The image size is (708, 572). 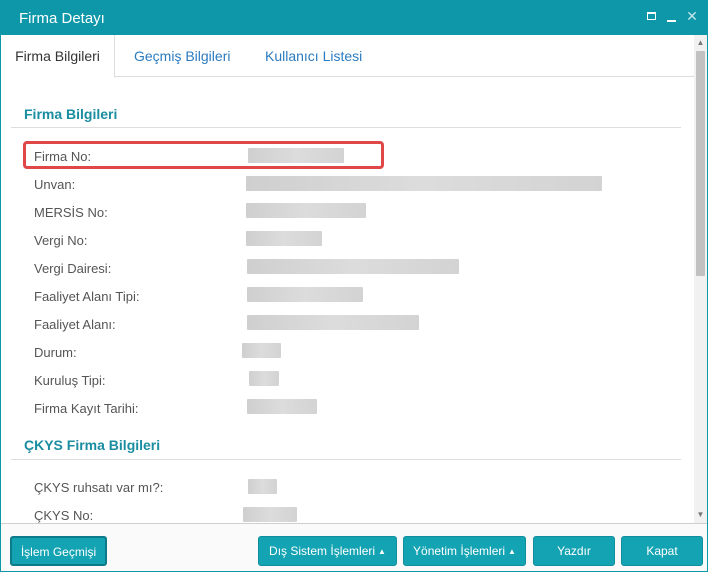 What do you see at coordinates (92, 445) in the screenshot?
I see `section-title-ckys: ÇKYS Firma Bilgileri` at bounding box center [92, 445].